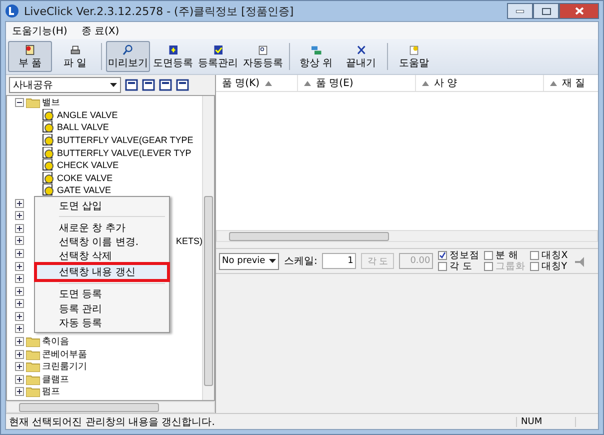 The width and height of the screenshot is (604, 435). Describe the element at coordinates (102, 271) in the screenshot. I see `context-menu-item: 선택창 내용 갱신` at that location.